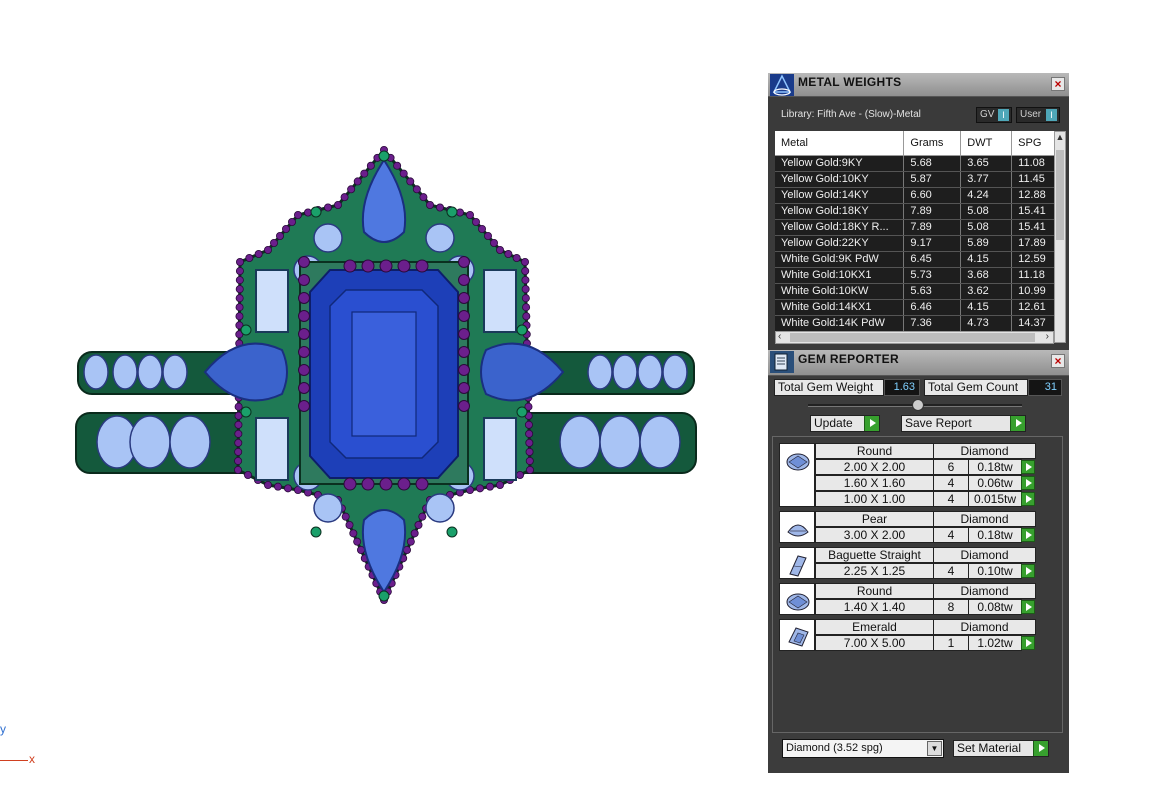  I want to click on gem-slider-knob, so click(918, 405).